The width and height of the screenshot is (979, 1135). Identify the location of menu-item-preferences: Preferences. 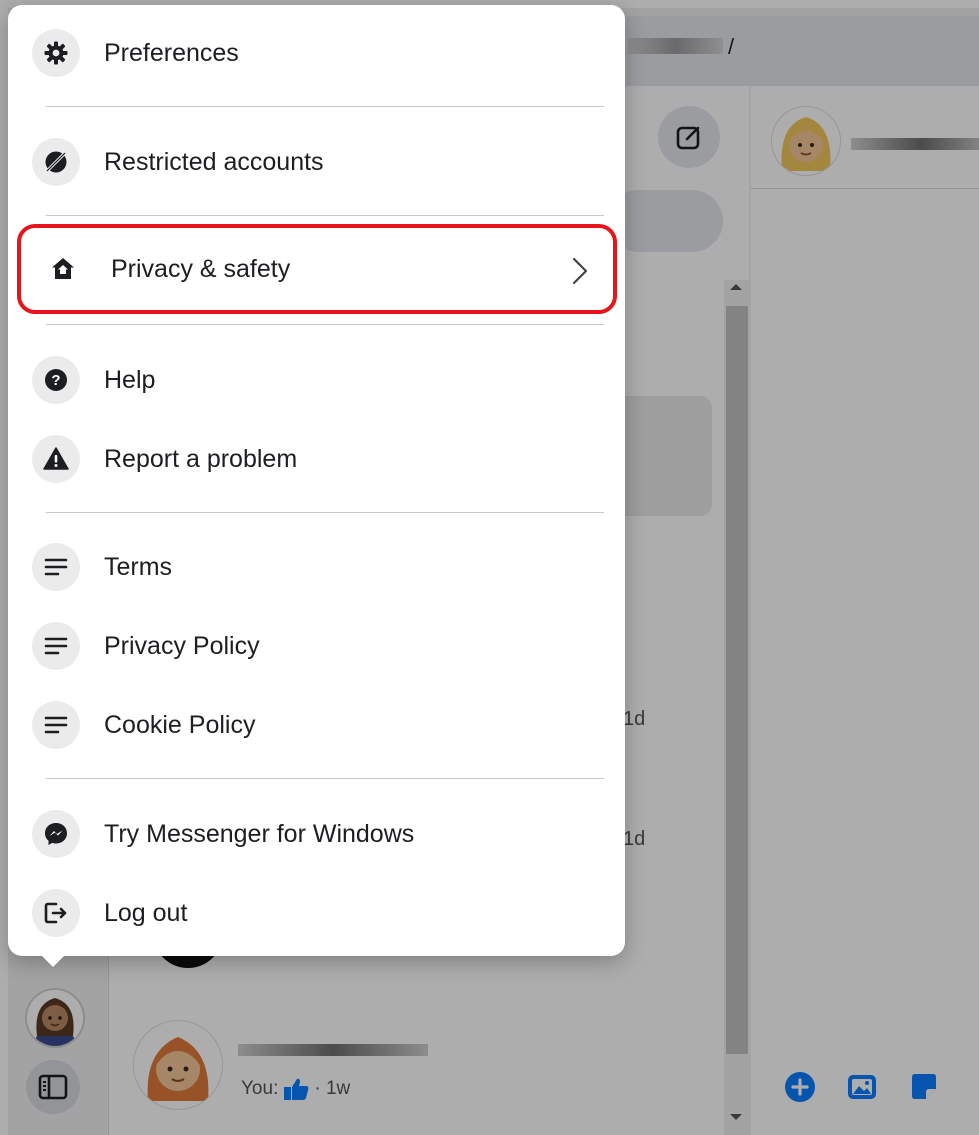
(316, 53).